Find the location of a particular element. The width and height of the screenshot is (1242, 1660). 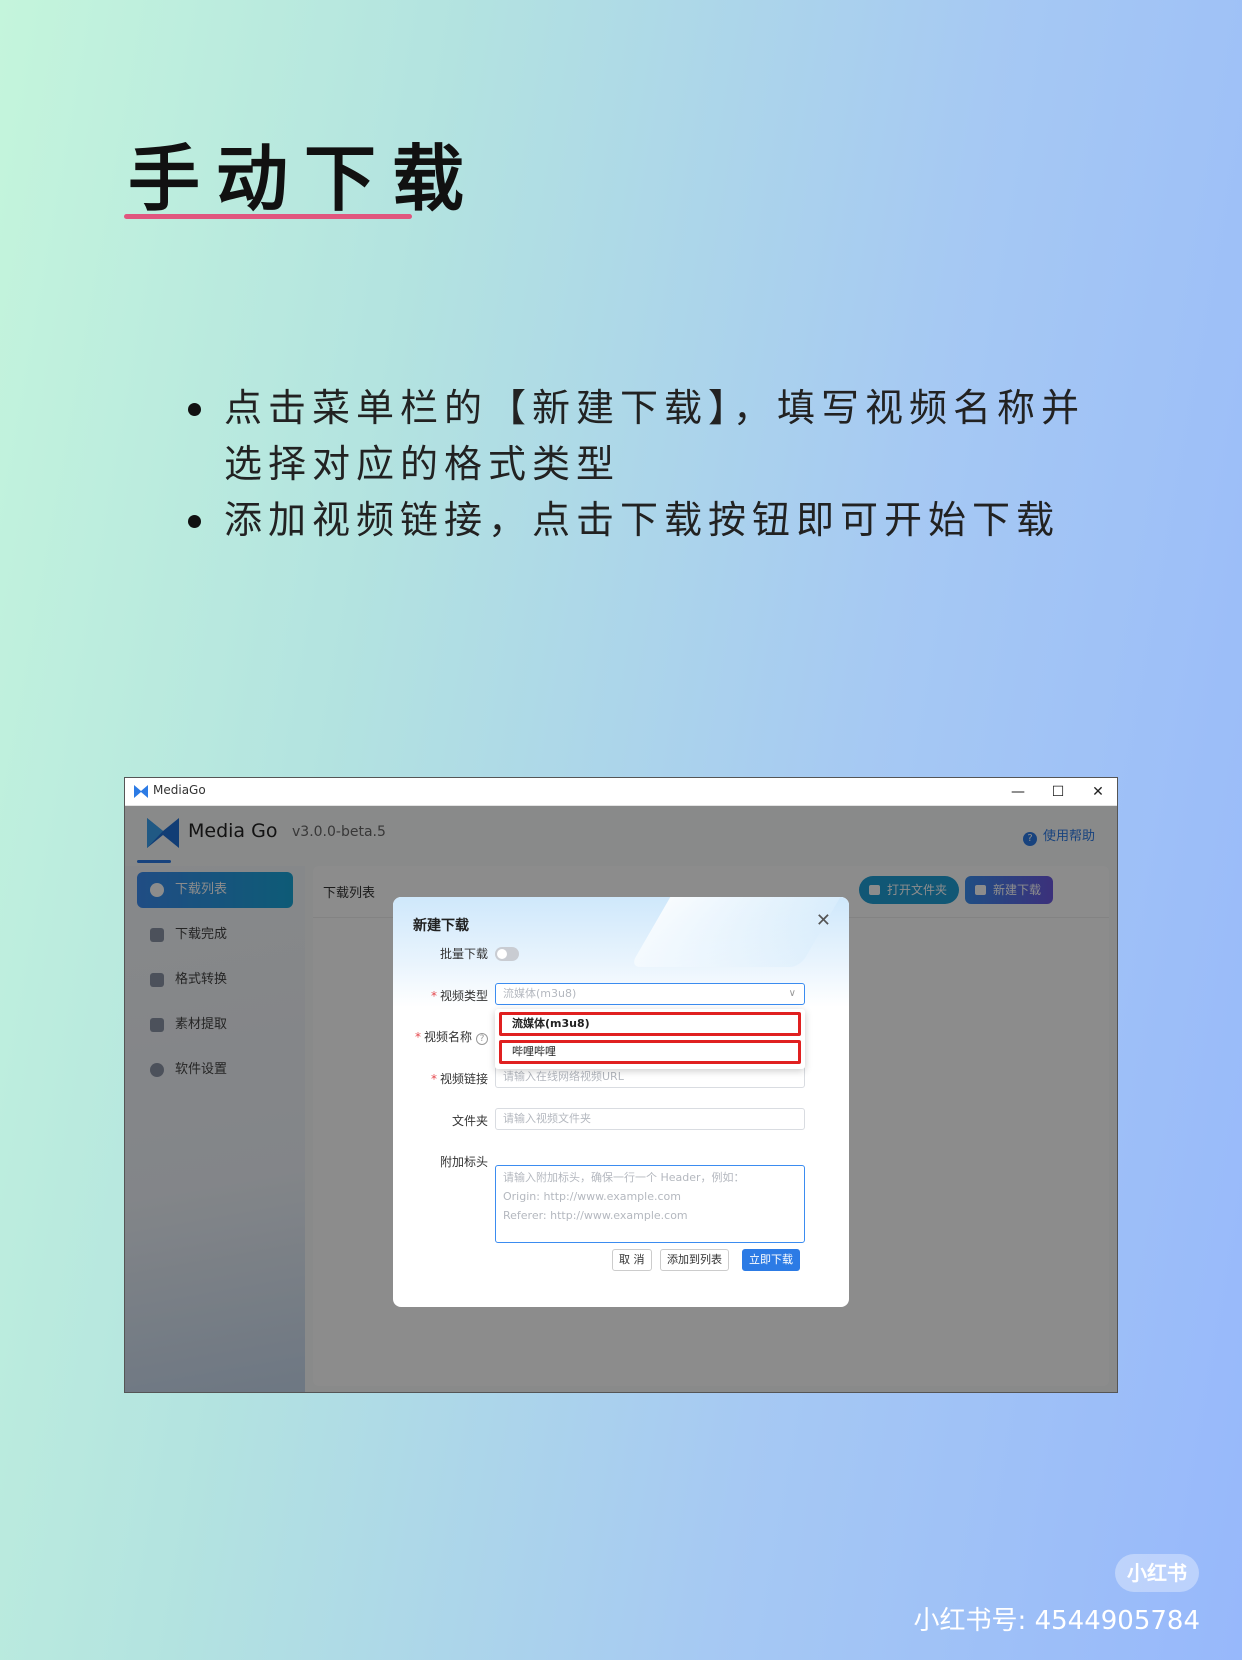

instruction-item: 添加视频链接，点击下载按钮即可开始下载 is located at coordinates (658, 520).